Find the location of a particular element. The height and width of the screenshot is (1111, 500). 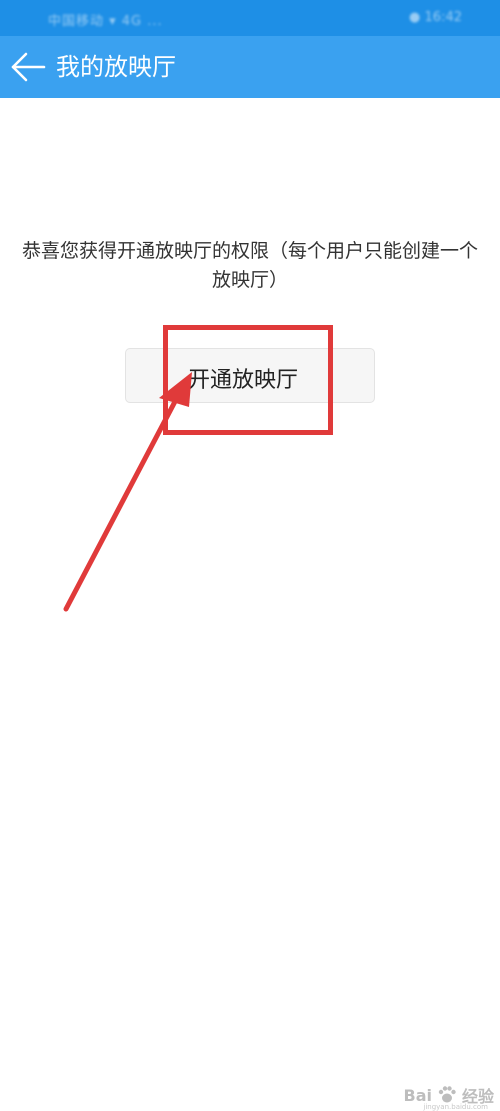

open-screening-room-button: 开通放映厅 is located at coordinates (250, 375).